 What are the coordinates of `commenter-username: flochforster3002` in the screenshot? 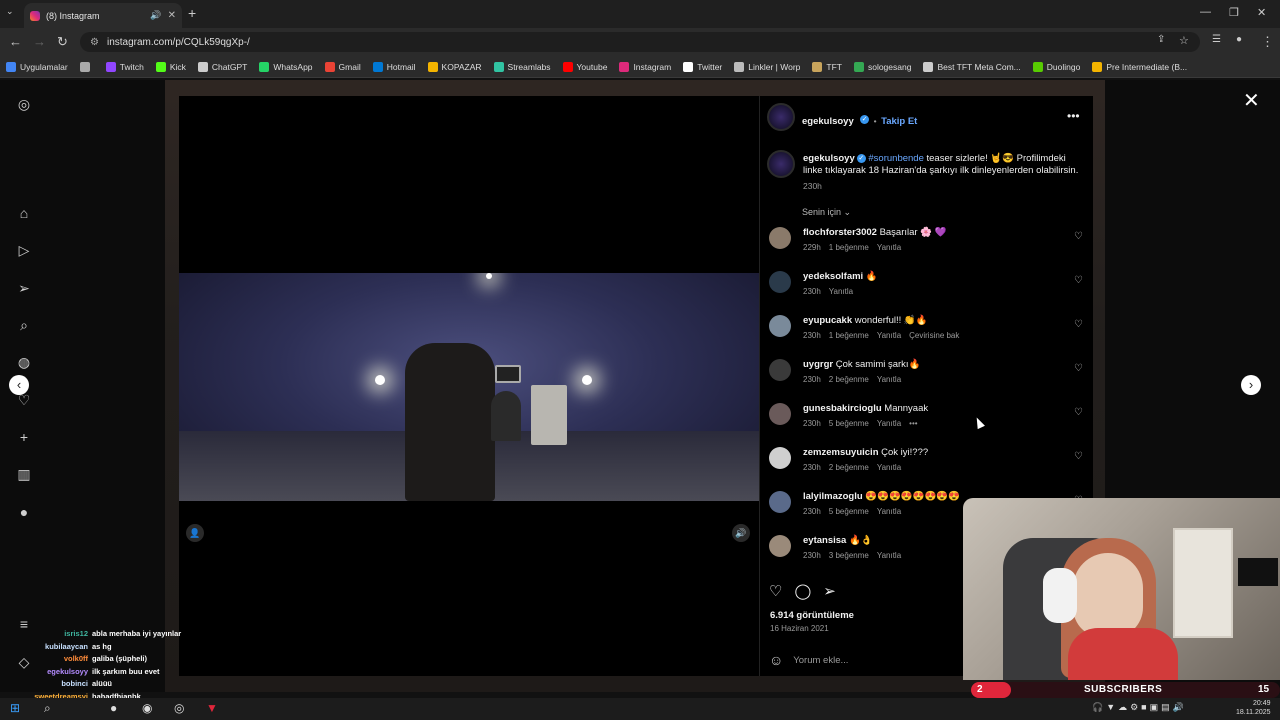 It's located at (840, 232).